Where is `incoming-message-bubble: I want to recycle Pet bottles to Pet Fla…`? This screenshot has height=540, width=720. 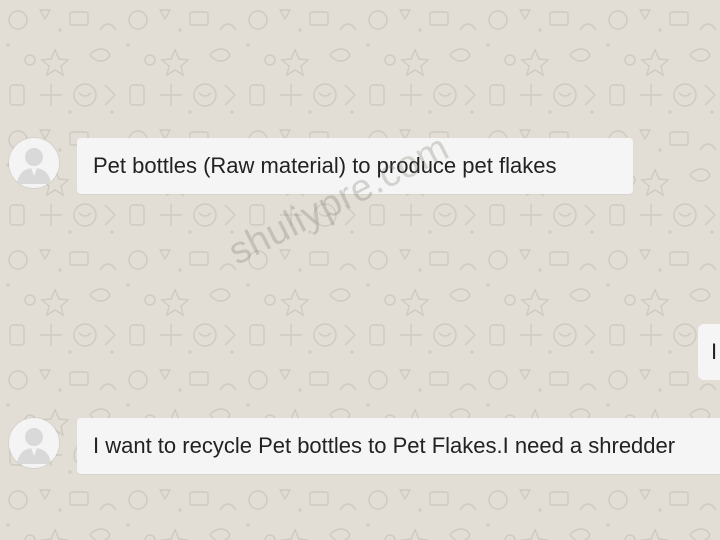
incoming-message-bubble: I want to recycle Pet bottles to Pet Fla… is located at coordinates (398, 446).